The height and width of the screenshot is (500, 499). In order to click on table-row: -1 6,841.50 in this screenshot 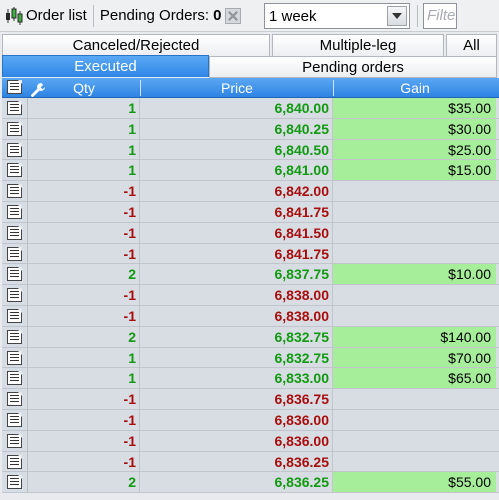, I will do `click(250, 233)`.